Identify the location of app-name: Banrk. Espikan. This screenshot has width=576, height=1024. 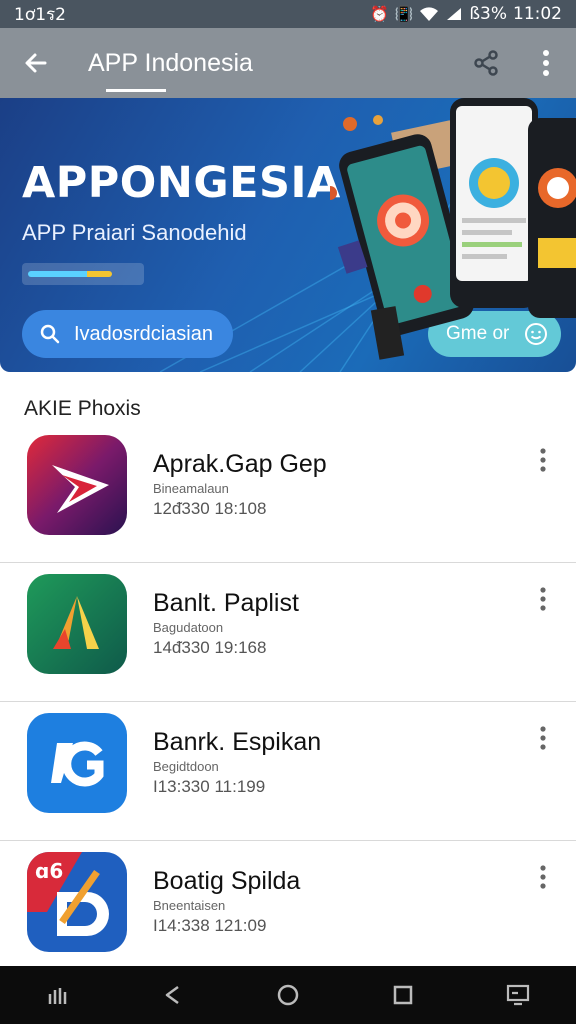
(237, 742).